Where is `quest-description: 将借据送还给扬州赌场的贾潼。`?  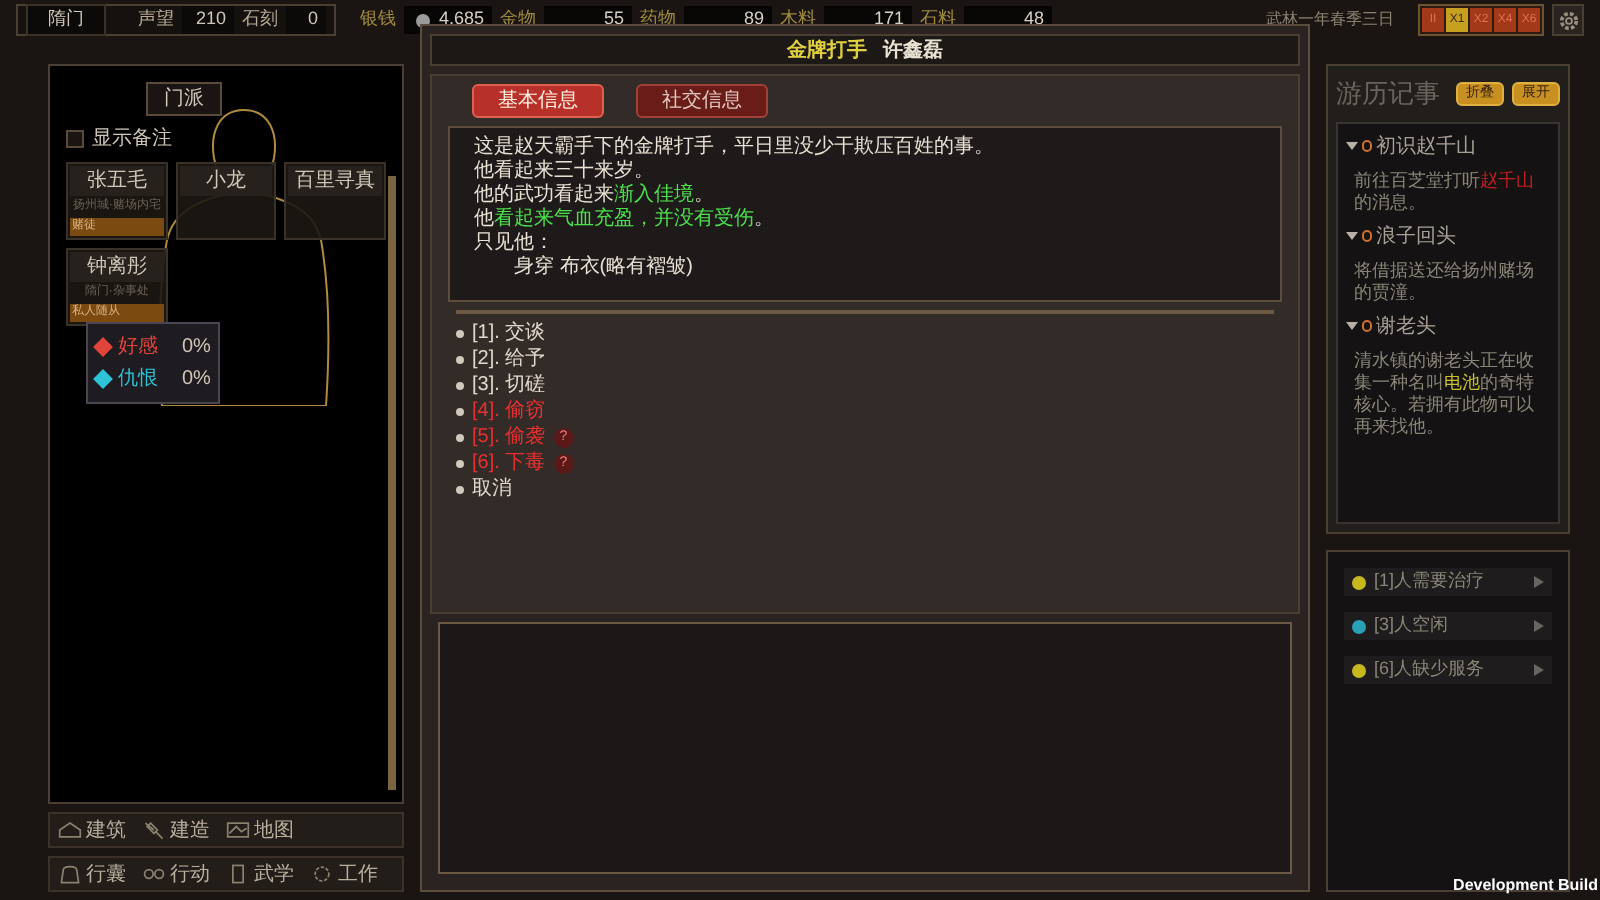 quest-description: 将借据送还给扬州赌场的贾潼。 is located at coordinates (1444, 281).